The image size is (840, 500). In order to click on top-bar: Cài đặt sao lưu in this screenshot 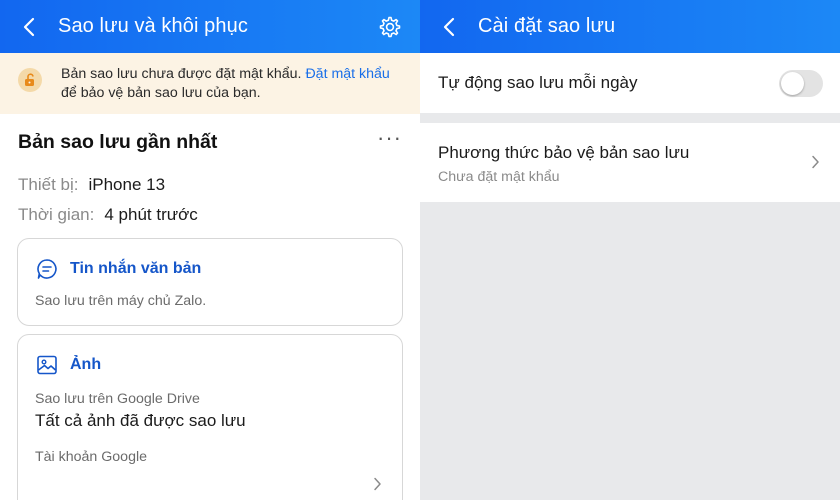, I will do `click(630, 26)`.